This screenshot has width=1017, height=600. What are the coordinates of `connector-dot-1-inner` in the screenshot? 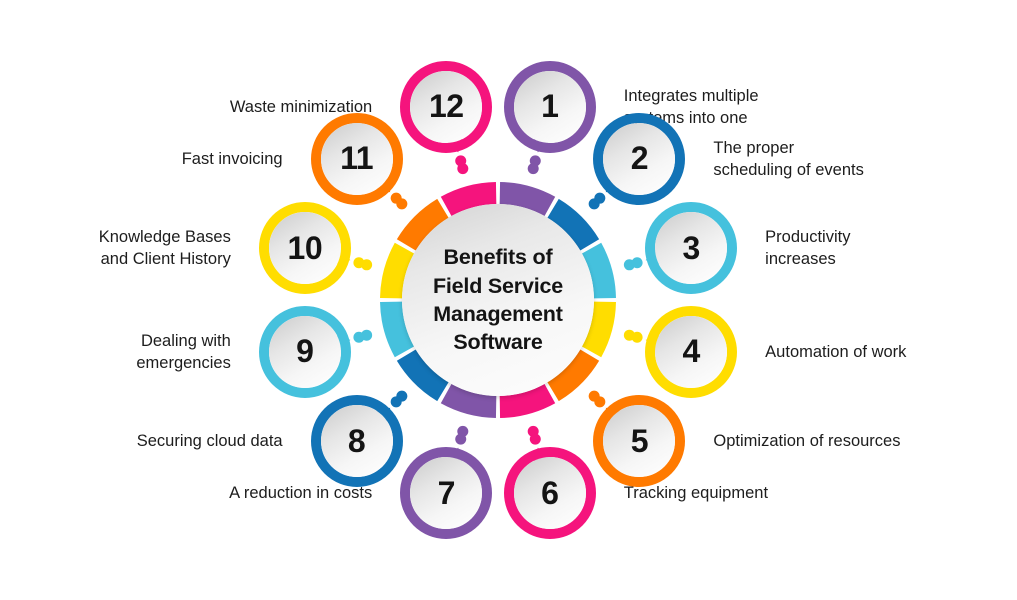 It's located at (533, 169).